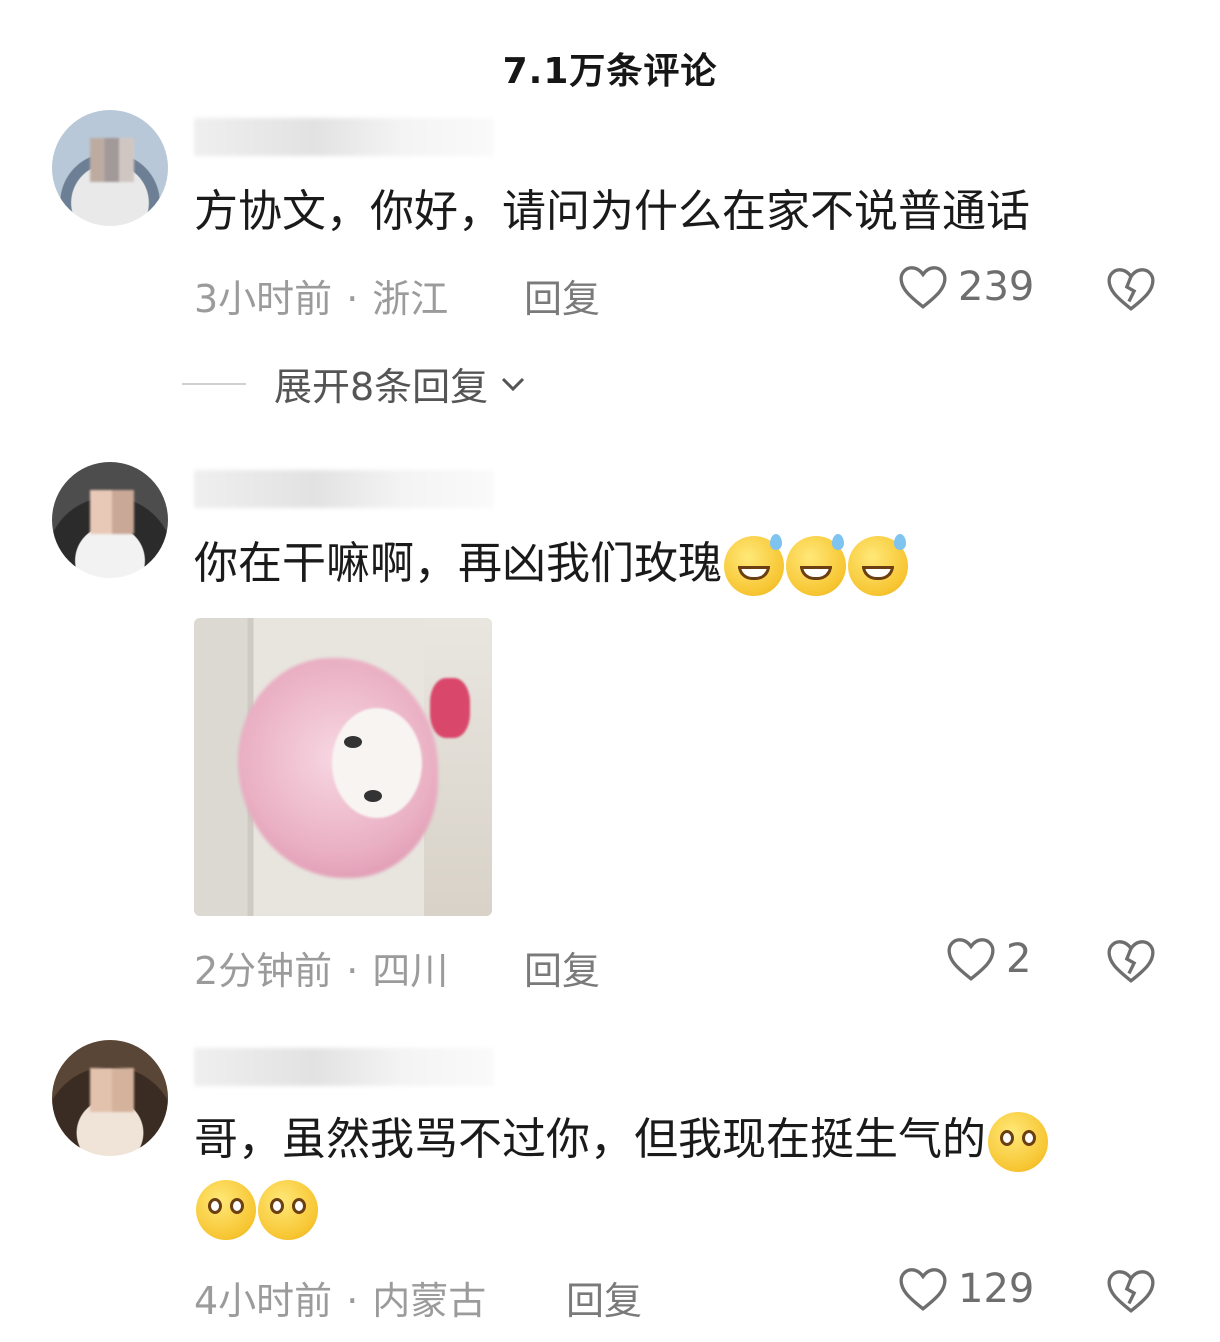  Describe the element at coordinates (410, 971) in the screenshot. I see `comment-location: 四川` at that location.